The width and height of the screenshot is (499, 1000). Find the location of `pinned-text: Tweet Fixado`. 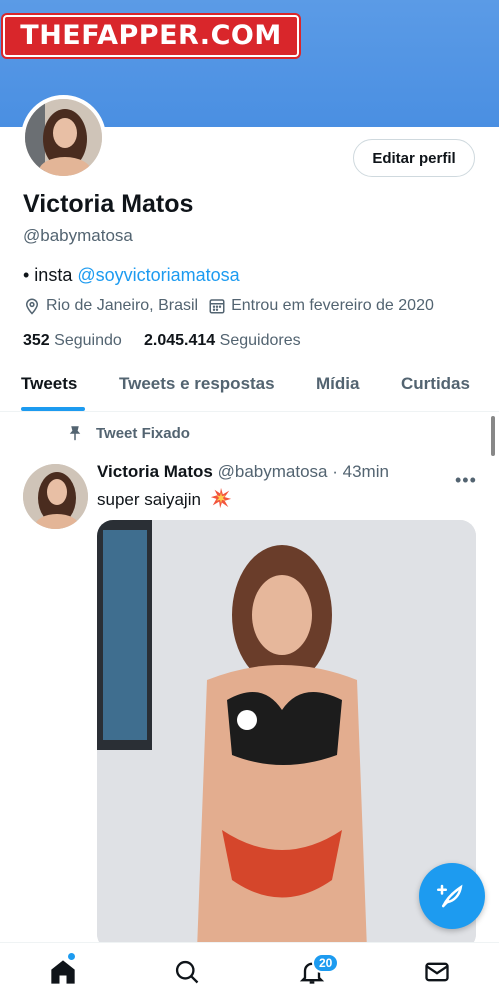

pinned-text: Tweet Fixado is located at coordinates (143, 433).